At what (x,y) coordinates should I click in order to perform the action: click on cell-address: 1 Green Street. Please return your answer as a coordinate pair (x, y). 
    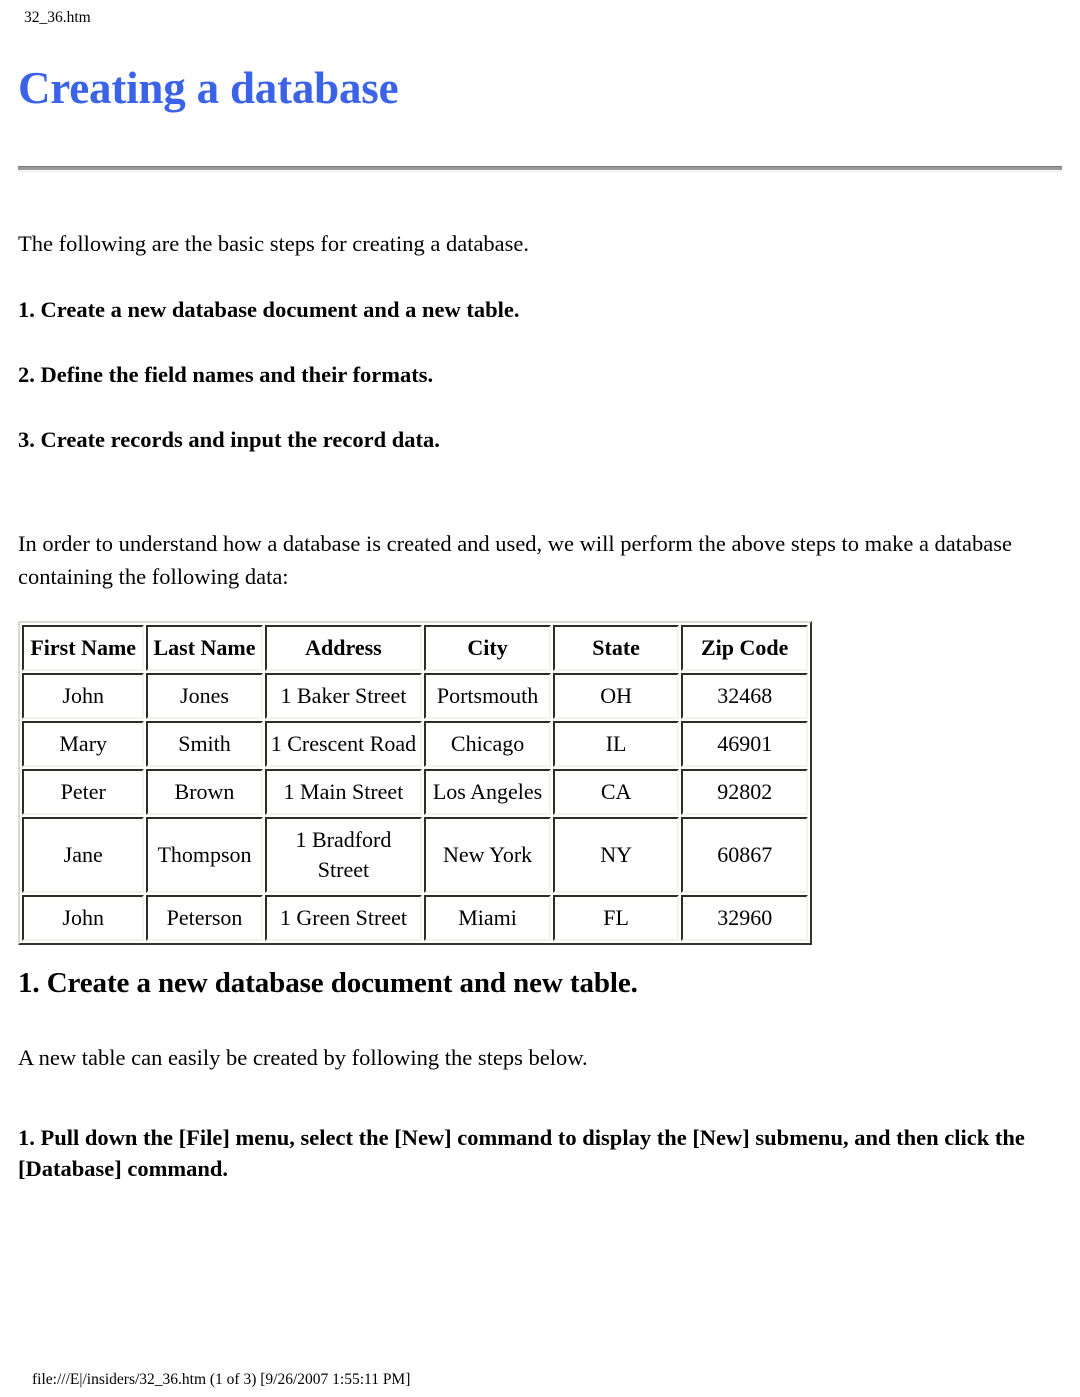
    Looking at the image, I should click on (343, 918).